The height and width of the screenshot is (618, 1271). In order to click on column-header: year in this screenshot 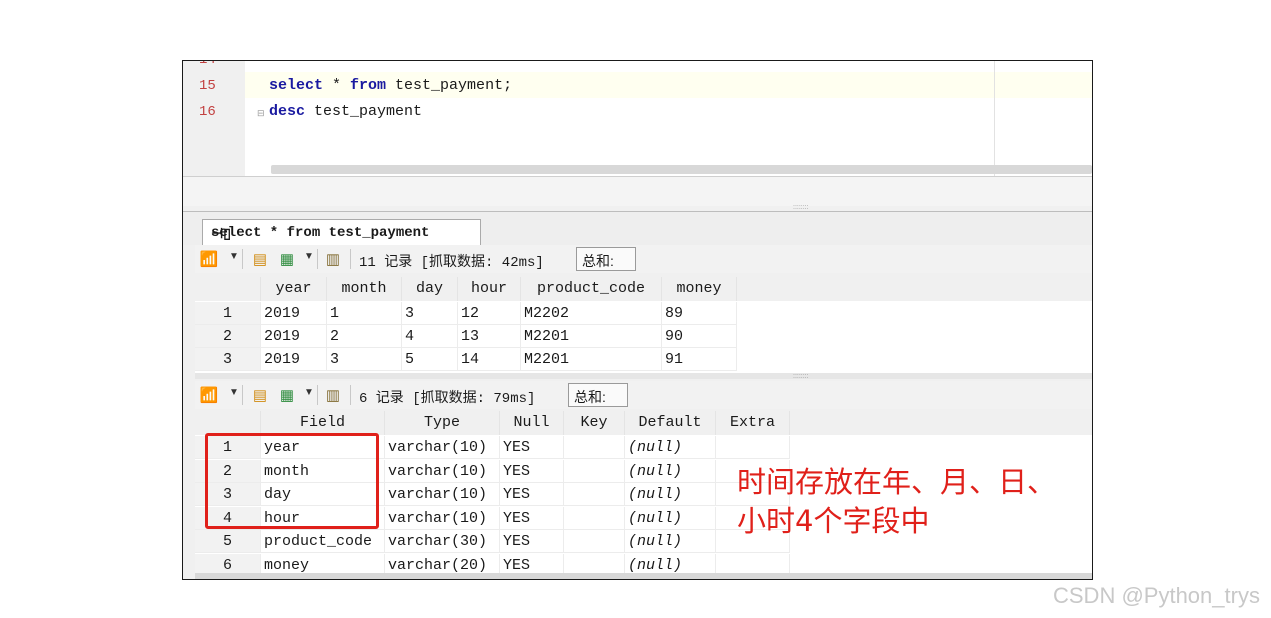, I will do `click(294, 289)`.